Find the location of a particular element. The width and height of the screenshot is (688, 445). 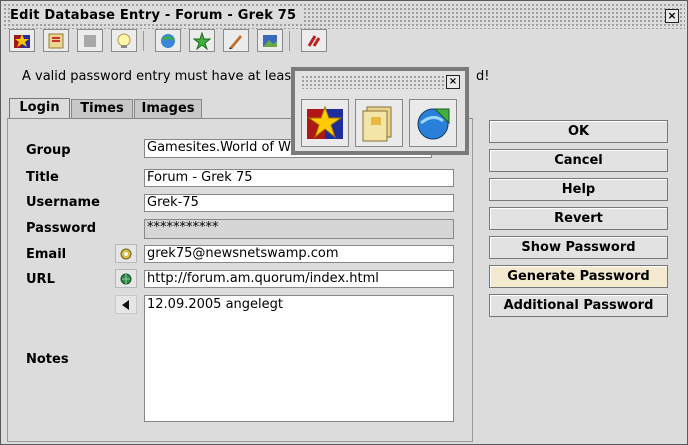

popup-documents-icon is located at coordinates (379, 123).